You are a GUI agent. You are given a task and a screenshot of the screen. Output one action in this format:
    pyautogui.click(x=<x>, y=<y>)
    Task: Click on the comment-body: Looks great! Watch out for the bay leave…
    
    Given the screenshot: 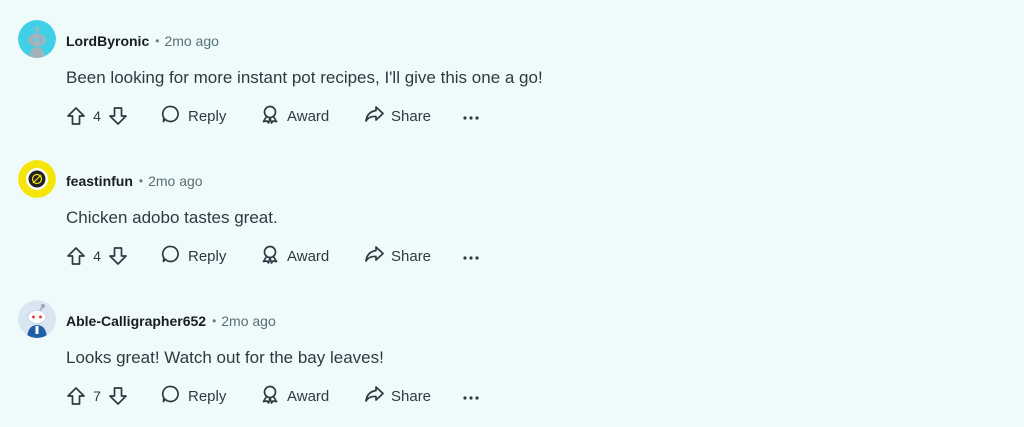 What is the action you would take?
    pyautogui.click(x=225, y=357)
    